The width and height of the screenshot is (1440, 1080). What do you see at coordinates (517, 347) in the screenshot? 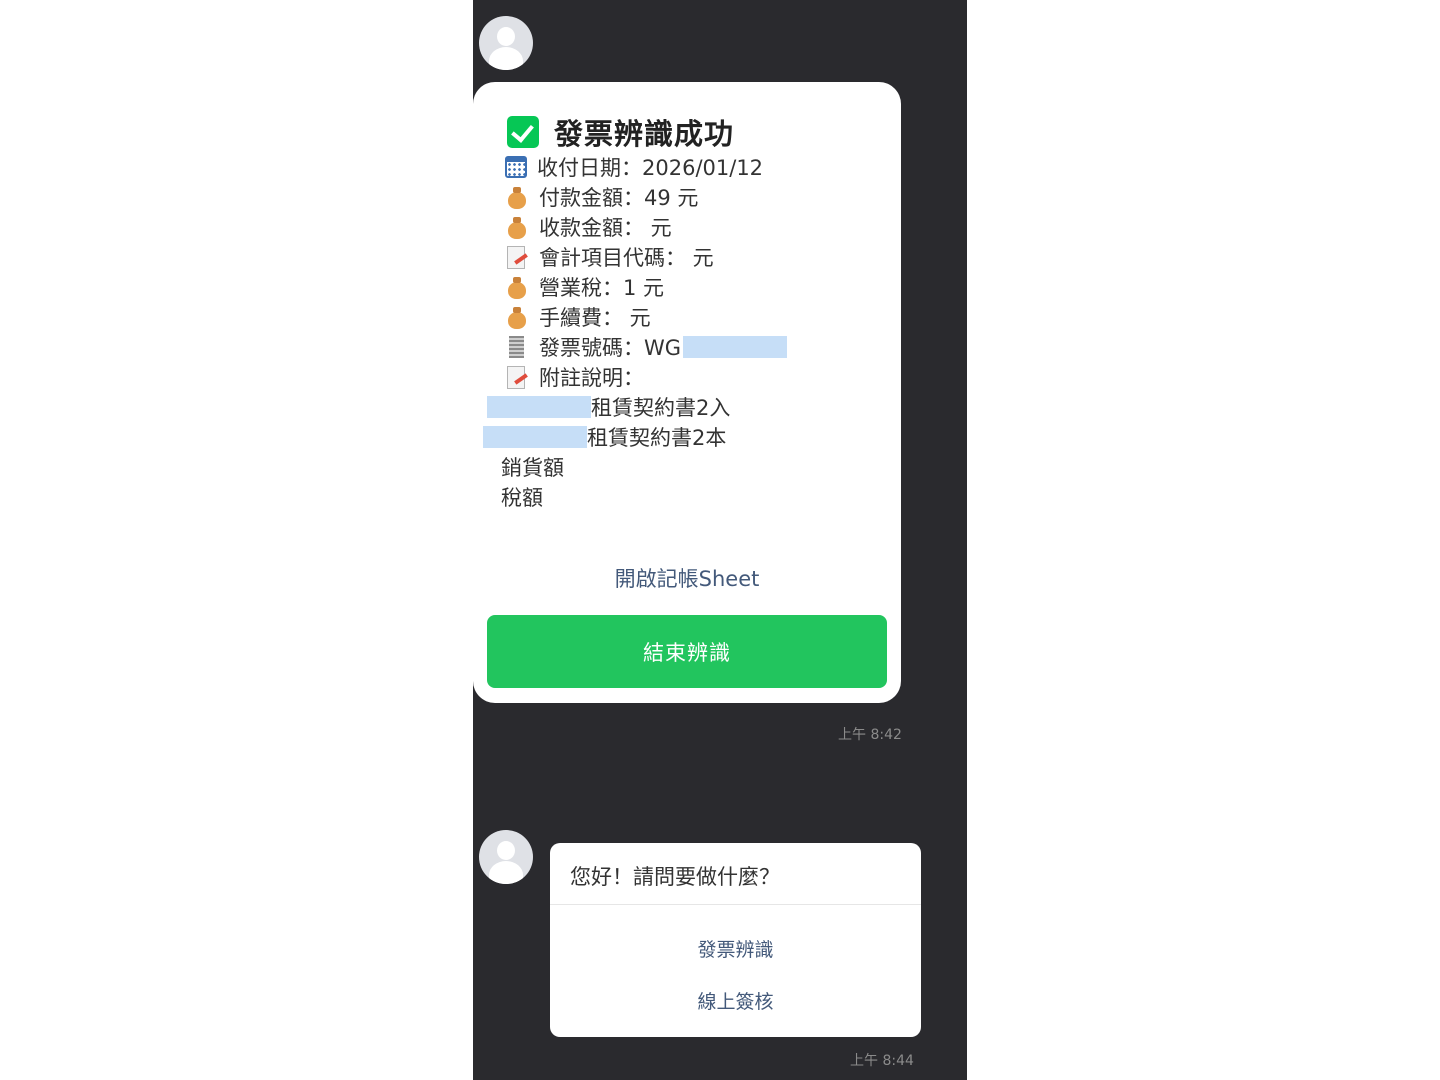
I see `receipt-icon` at bounding box center [517, 347].